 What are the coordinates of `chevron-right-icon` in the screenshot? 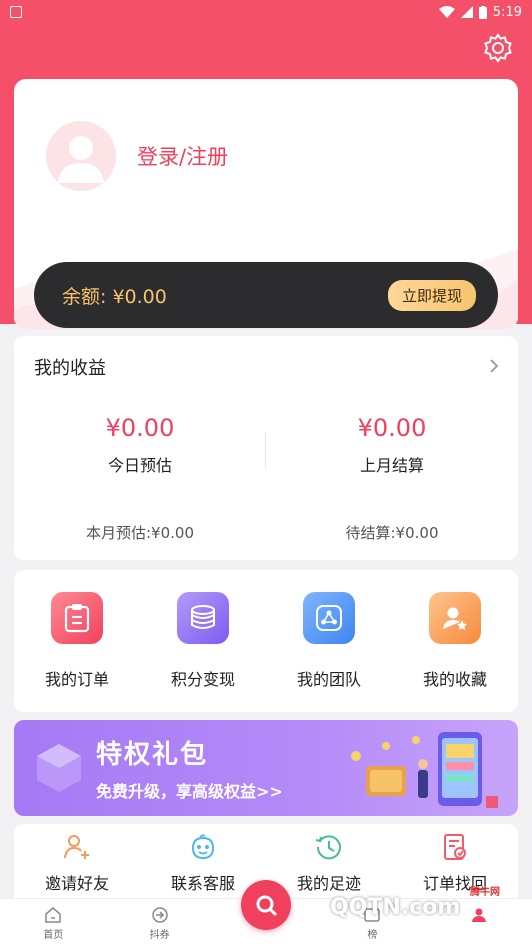 It's located at (494, 366).